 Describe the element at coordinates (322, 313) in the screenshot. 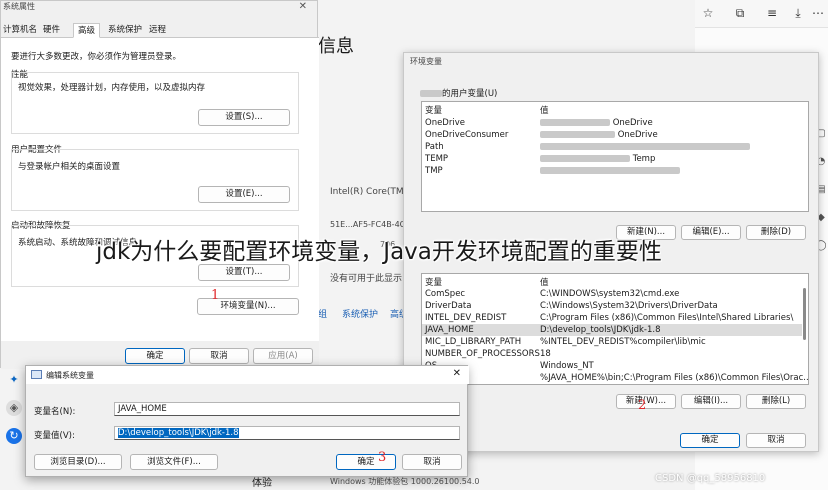

I see `link-domain: 组` at that location.